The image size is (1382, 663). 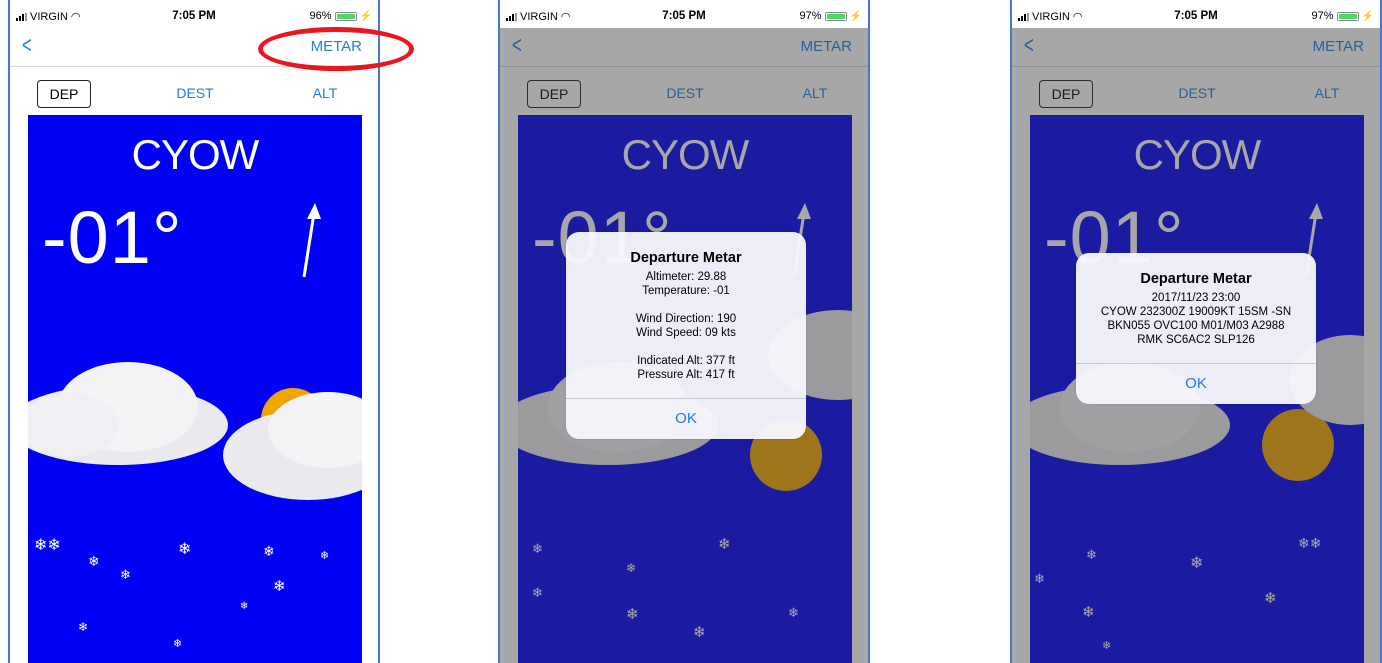 I want to click on snowflake-icon: ❄❄, so click(x=47, y=545).